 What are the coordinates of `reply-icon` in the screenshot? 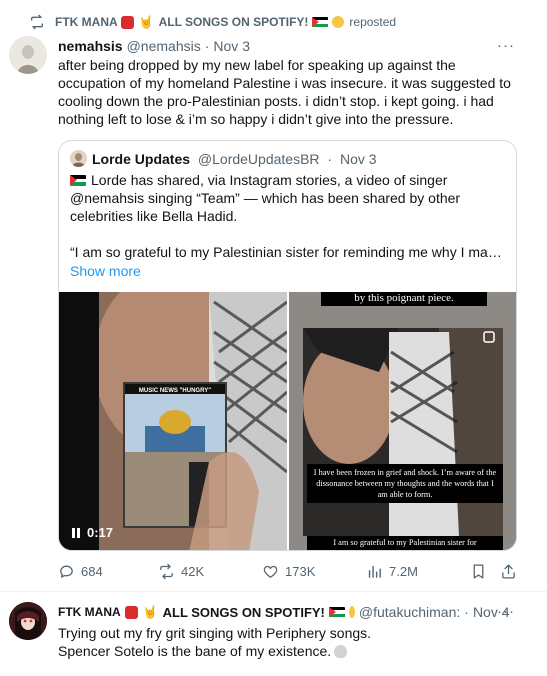 It's located at (66, 571).